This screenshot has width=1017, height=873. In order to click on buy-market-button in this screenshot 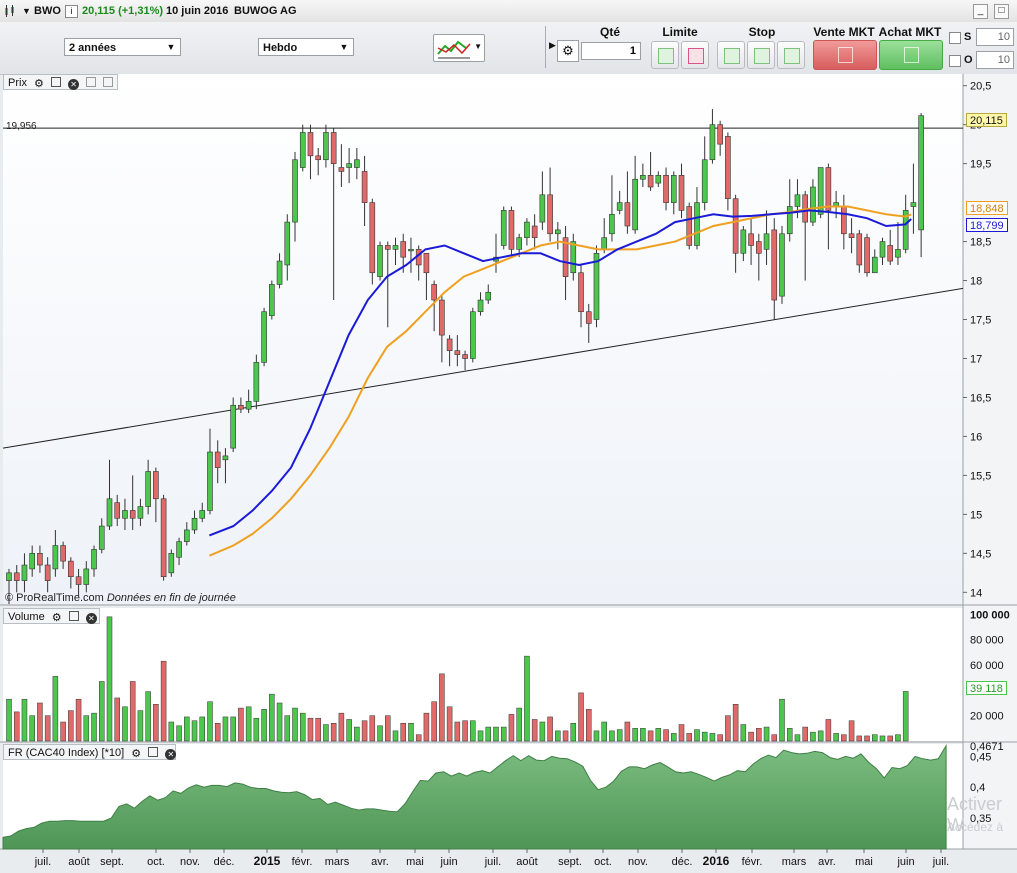, I will do `click(911, 55)`.